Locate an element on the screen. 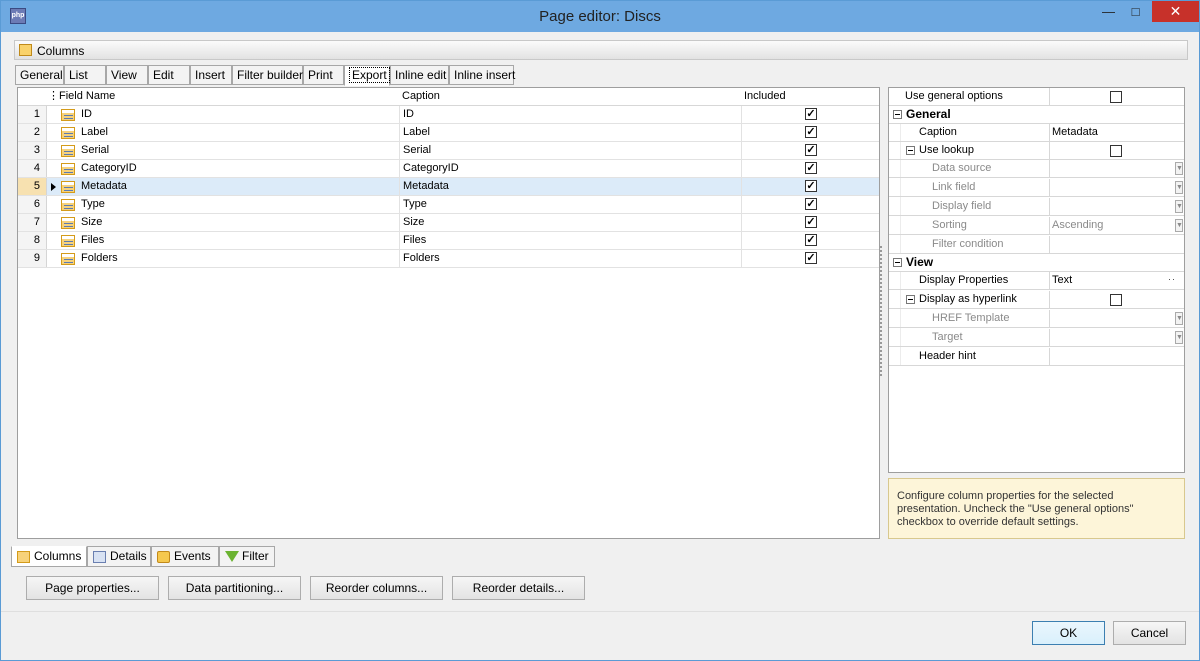  collapse-general-icon is located at coordinates (897, 114).